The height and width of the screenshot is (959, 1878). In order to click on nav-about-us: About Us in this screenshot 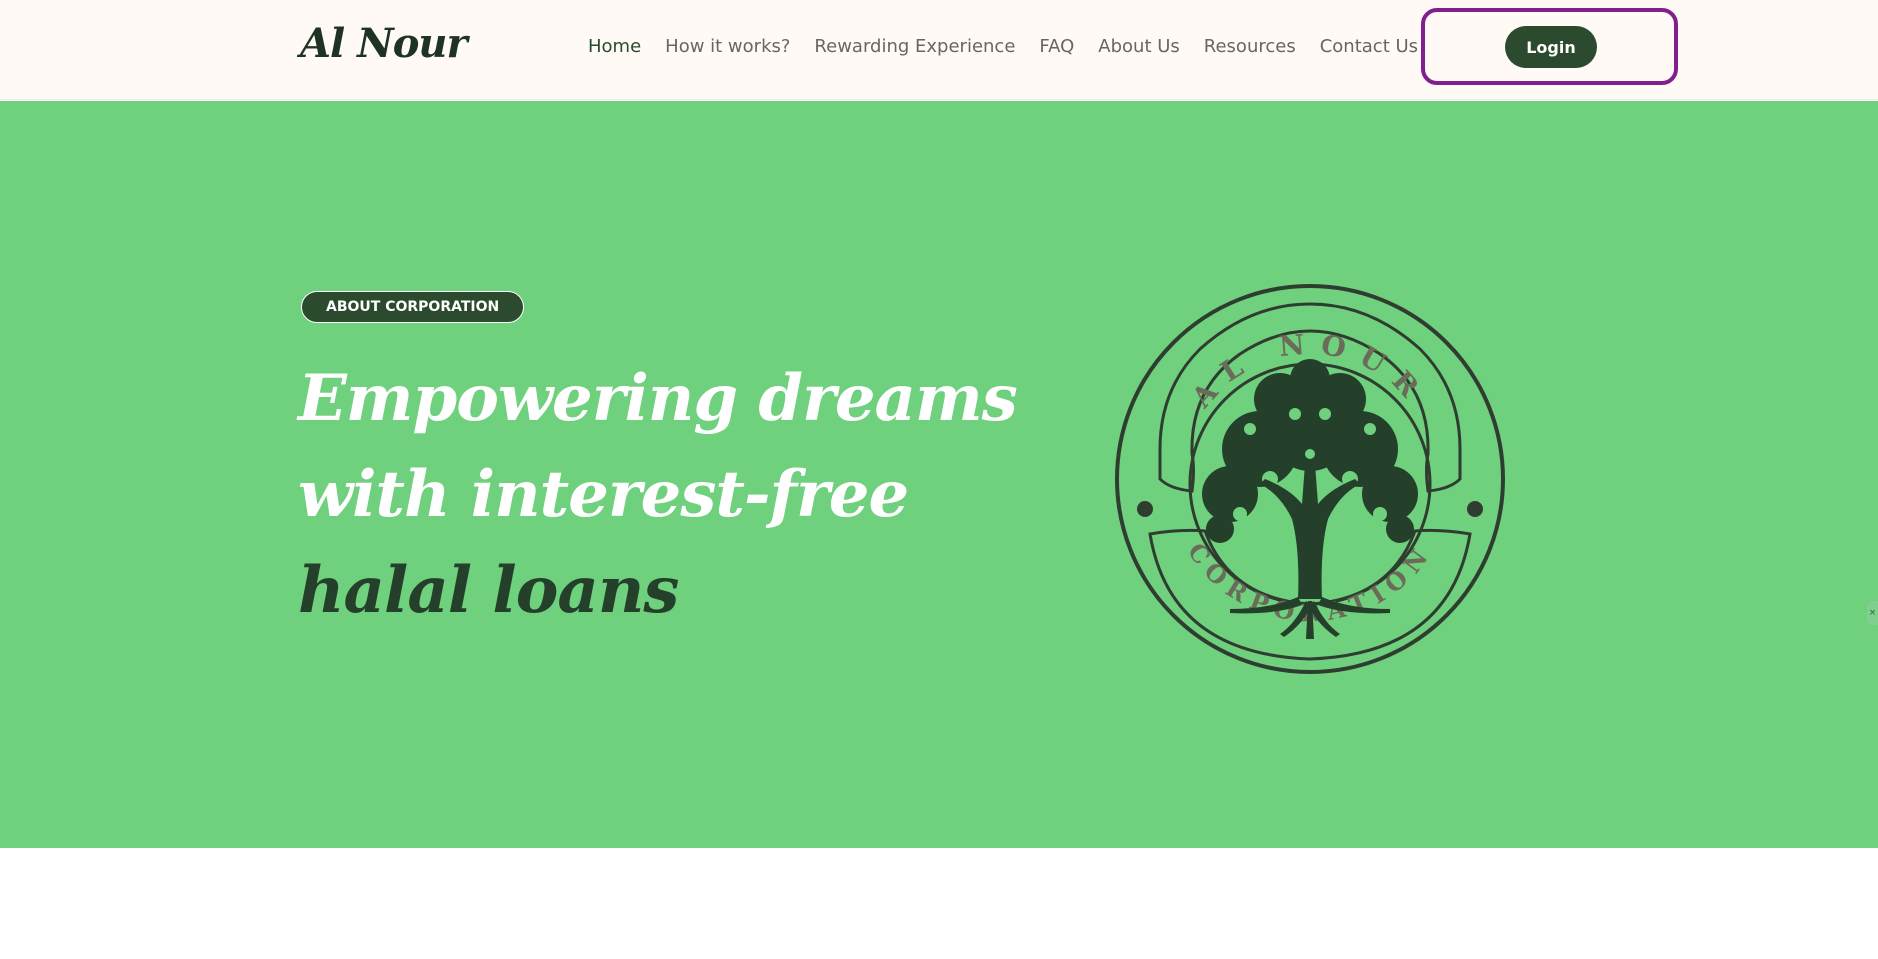, I will do `click(1139, 46)`.